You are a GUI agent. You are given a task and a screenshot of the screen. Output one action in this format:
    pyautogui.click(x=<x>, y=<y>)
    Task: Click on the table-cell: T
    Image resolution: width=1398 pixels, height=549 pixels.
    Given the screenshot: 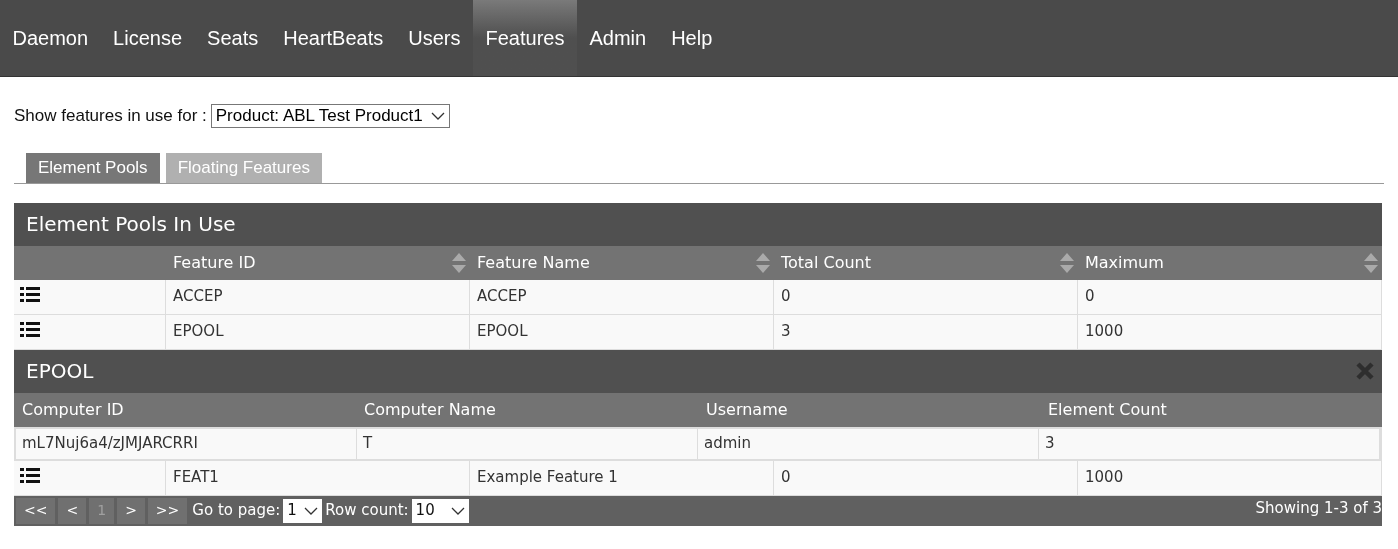 What is the action you would take?
    pyautogui.click(x=527, y=443)
    